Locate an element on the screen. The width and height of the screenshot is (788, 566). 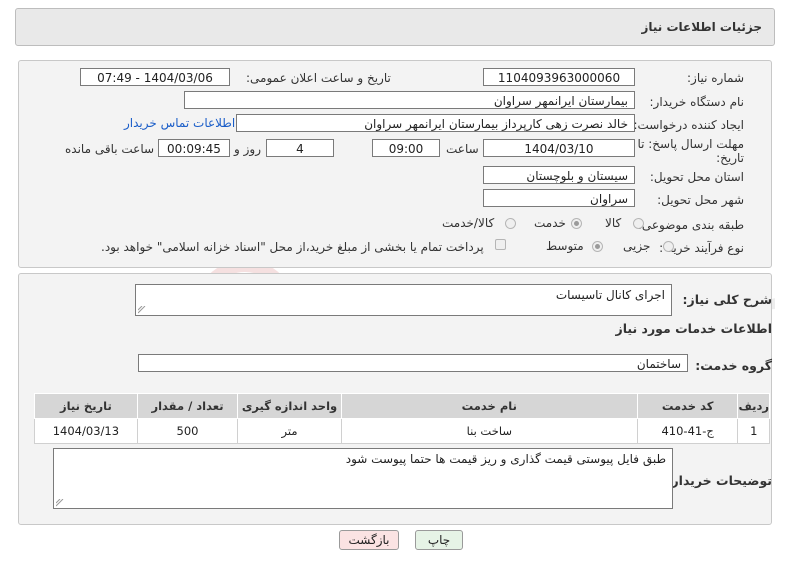
announce-datetime-label: تاریخ و ساعت اعلان عمومی: is located at coordinates (318, 78).